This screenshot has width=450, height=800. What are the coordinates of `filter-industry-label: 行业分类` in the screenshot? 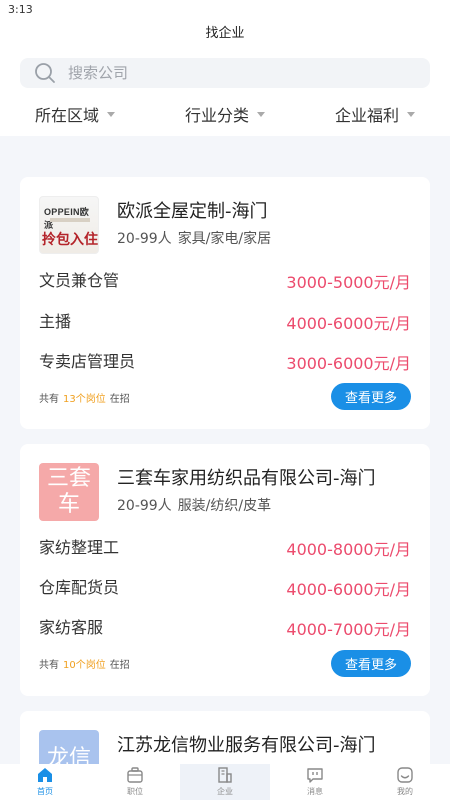 It's located at (216, 115).